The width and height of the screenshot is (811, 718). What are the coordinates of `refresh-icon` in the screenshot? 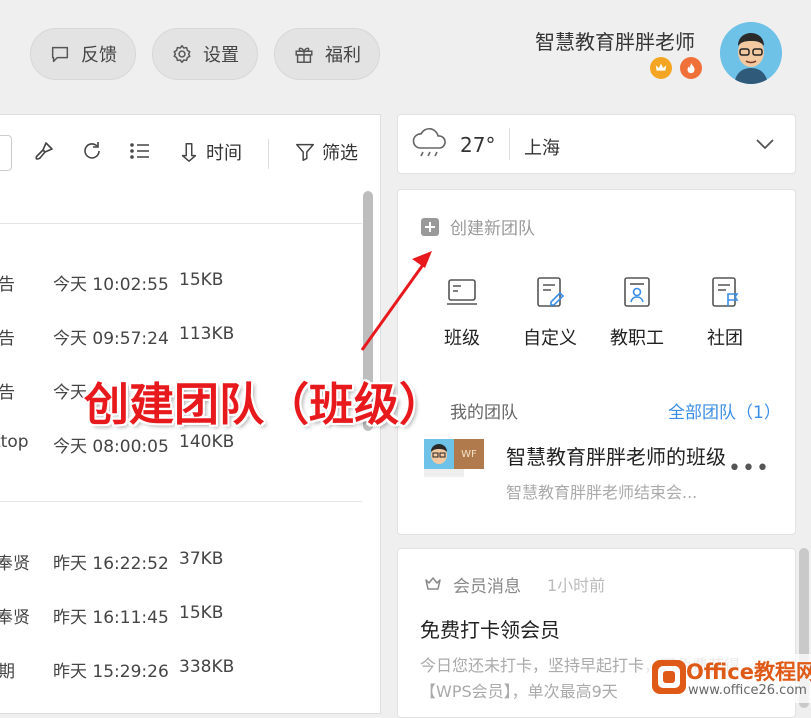 It's located at (92, 150).